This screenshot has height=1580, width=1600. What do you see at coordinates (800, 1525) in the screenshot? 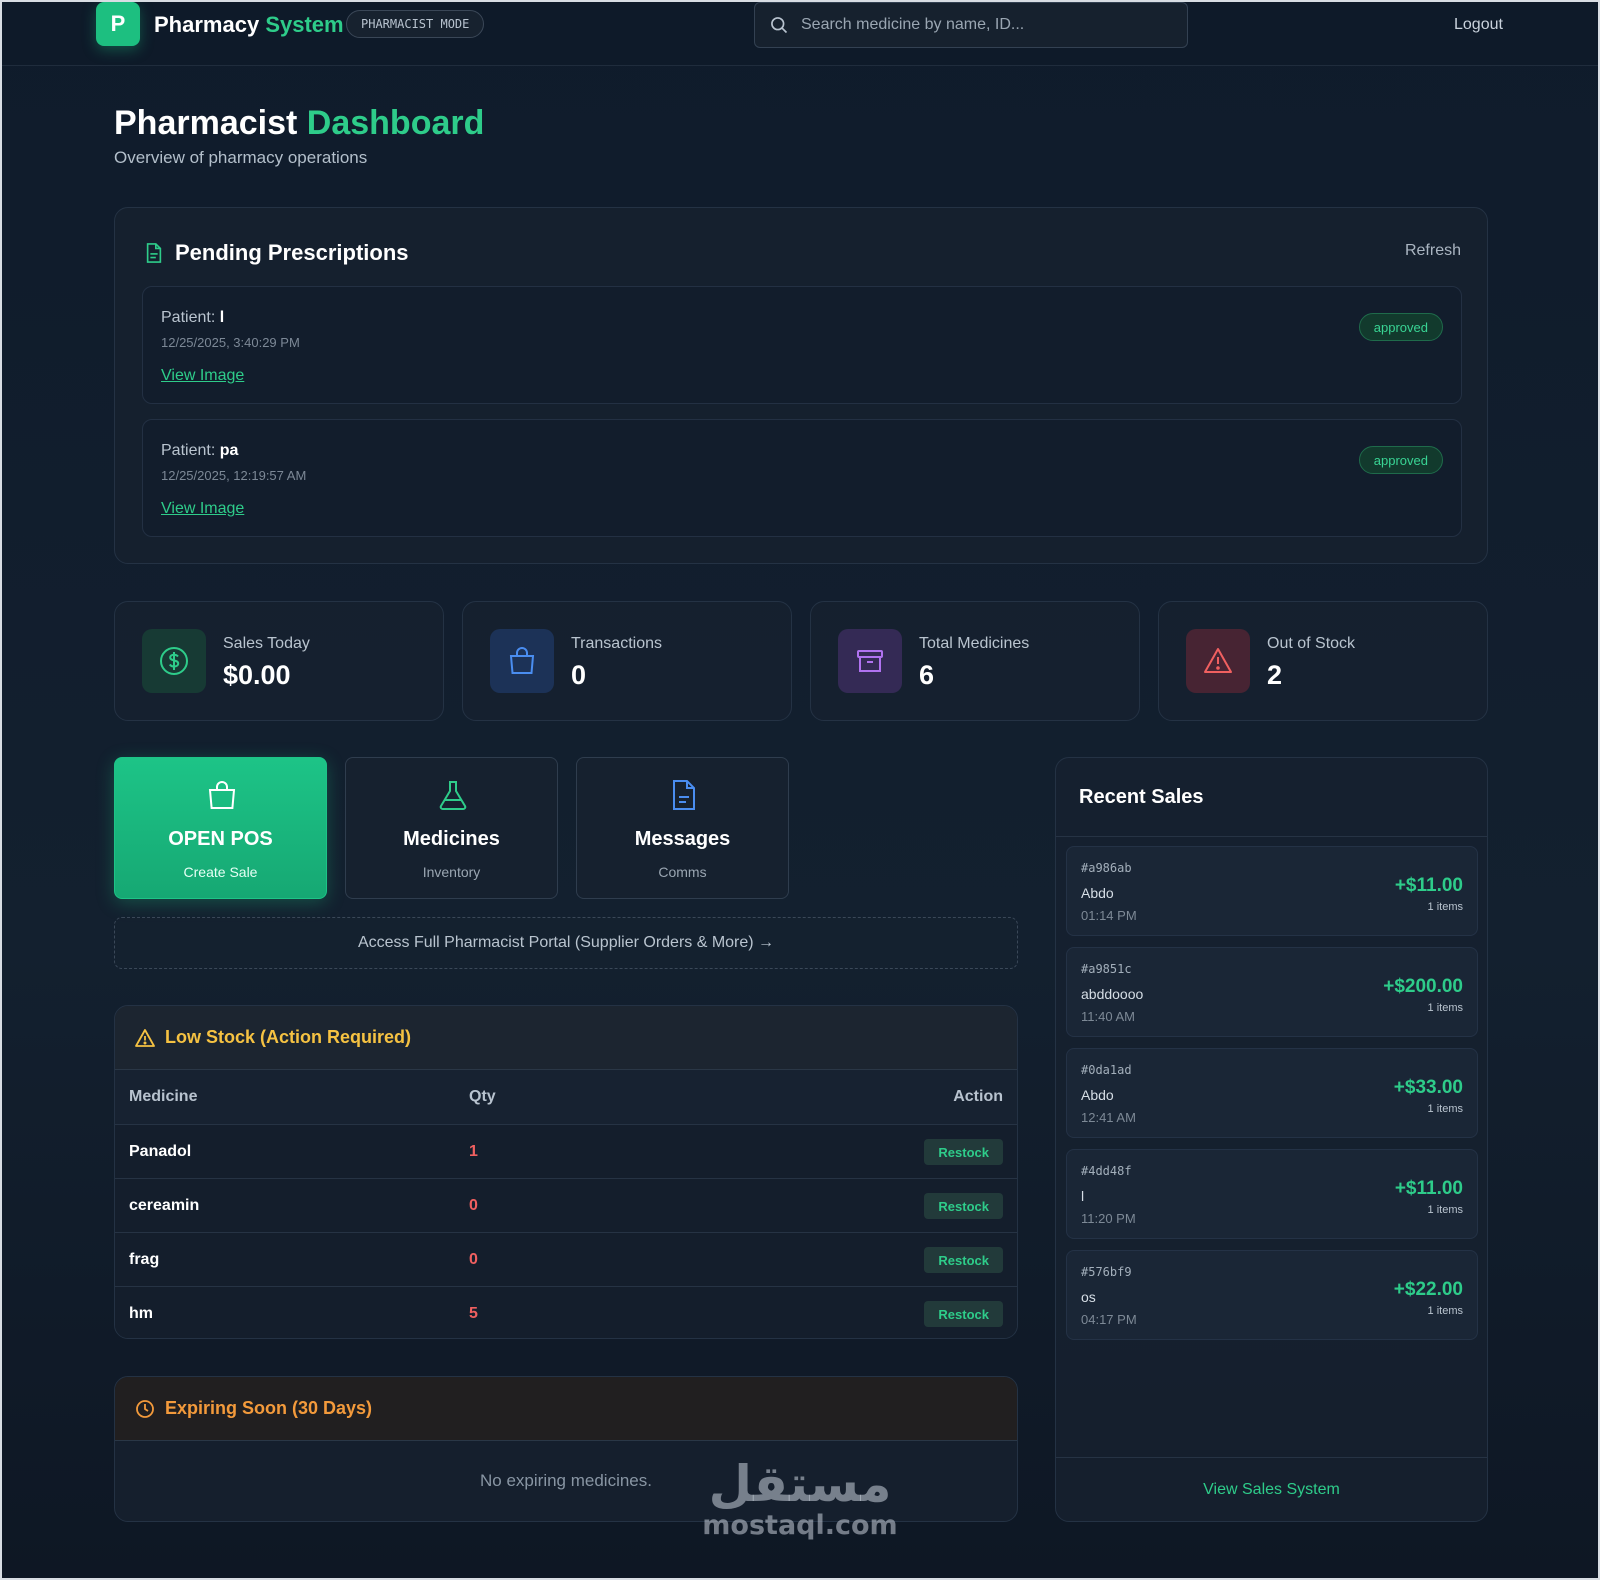
I see `watermark-latin: mostaql.com` at bounding box center [800, 1525].